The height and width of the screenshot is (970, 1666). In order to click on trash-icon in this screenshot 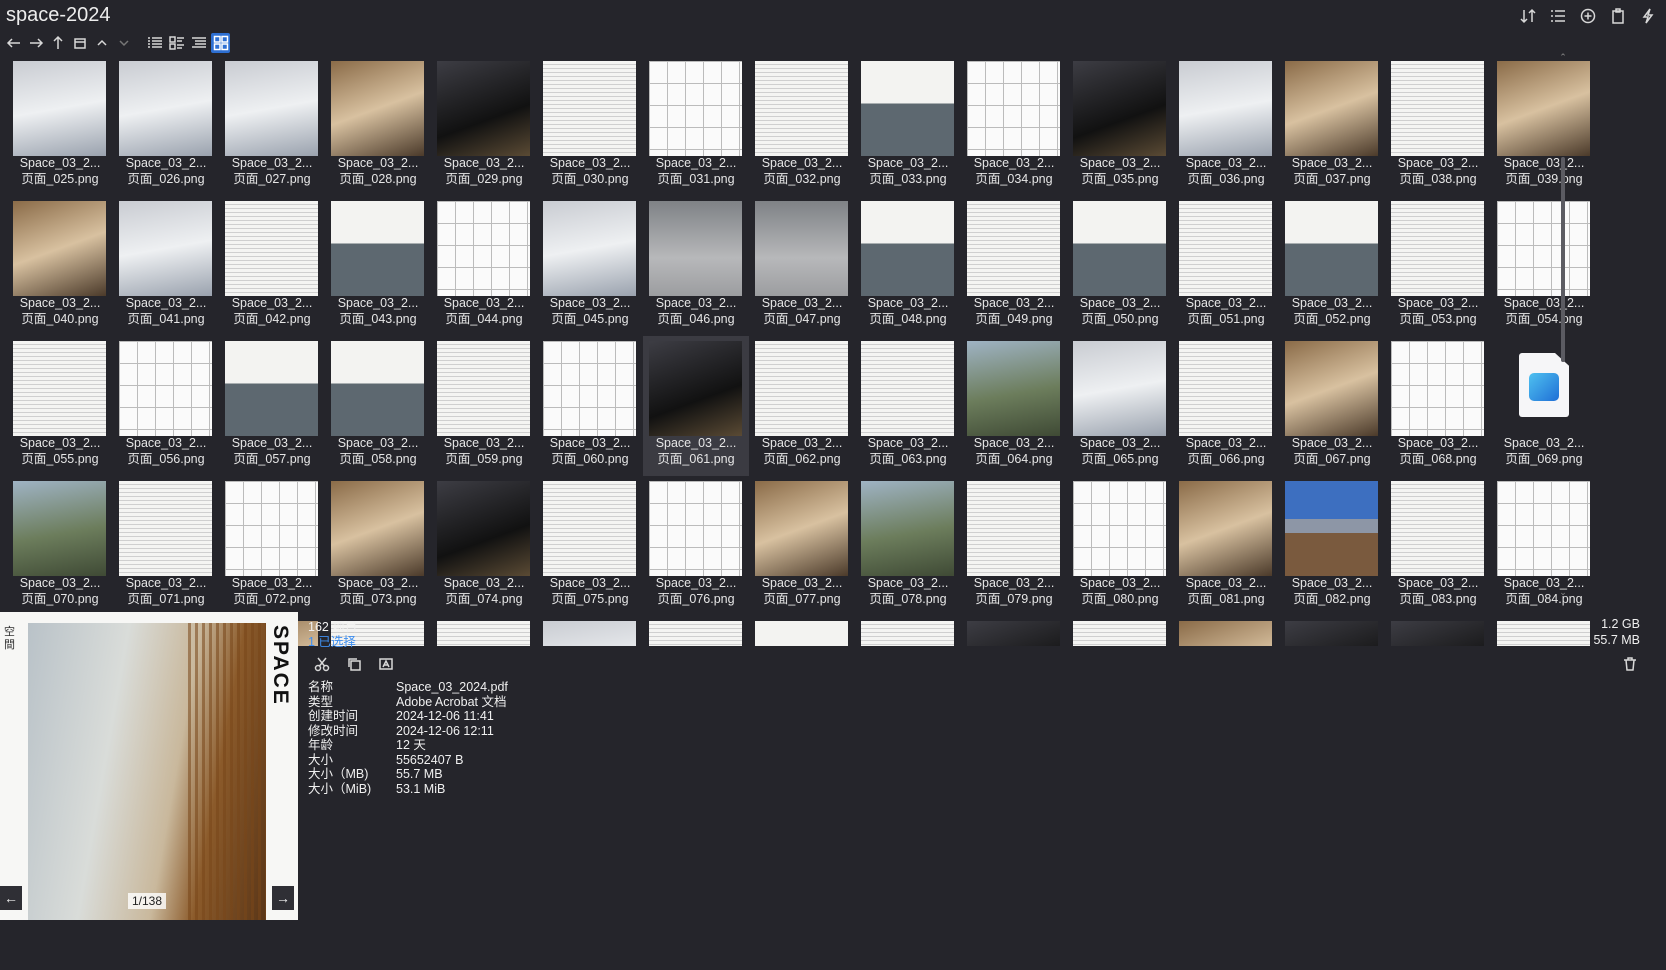, I will do `click(1630, 664)`.